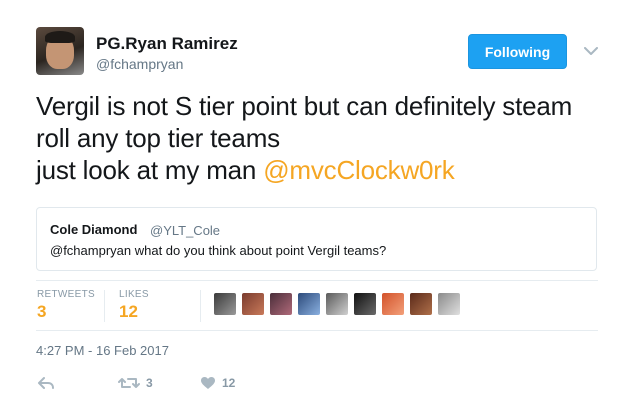  What do you see at coordinates (128, 312) in the screenshot?
I see `likes-count: 12` at bounding box center [128, 312].